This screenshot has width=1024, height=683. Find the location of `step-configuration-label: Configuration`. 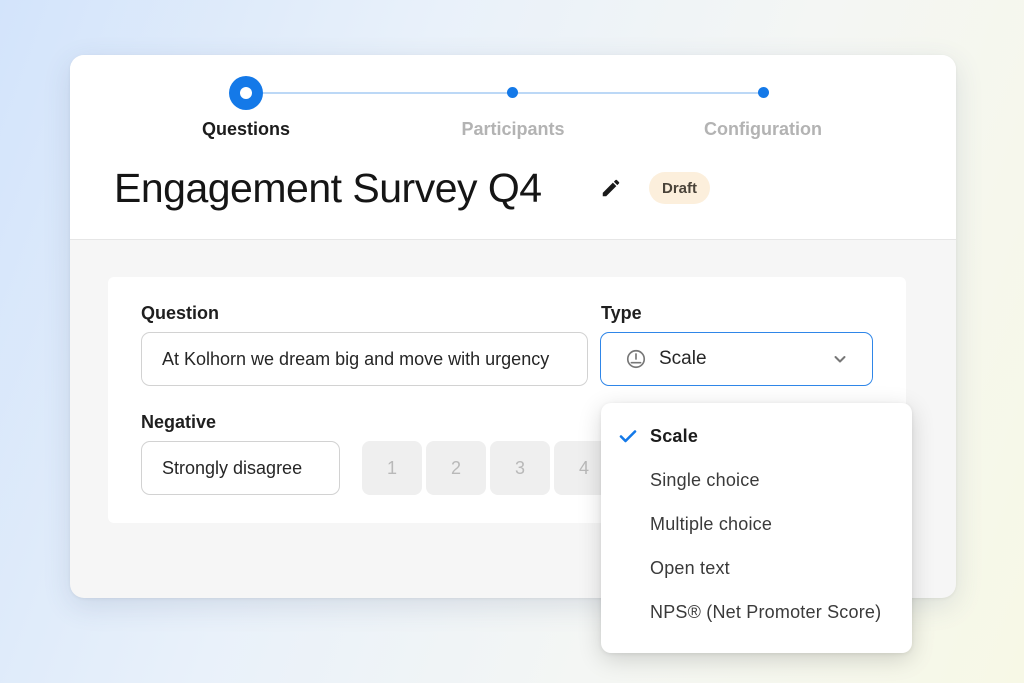

step-configuration-label: Configuration is located at coordinates (763, 129).